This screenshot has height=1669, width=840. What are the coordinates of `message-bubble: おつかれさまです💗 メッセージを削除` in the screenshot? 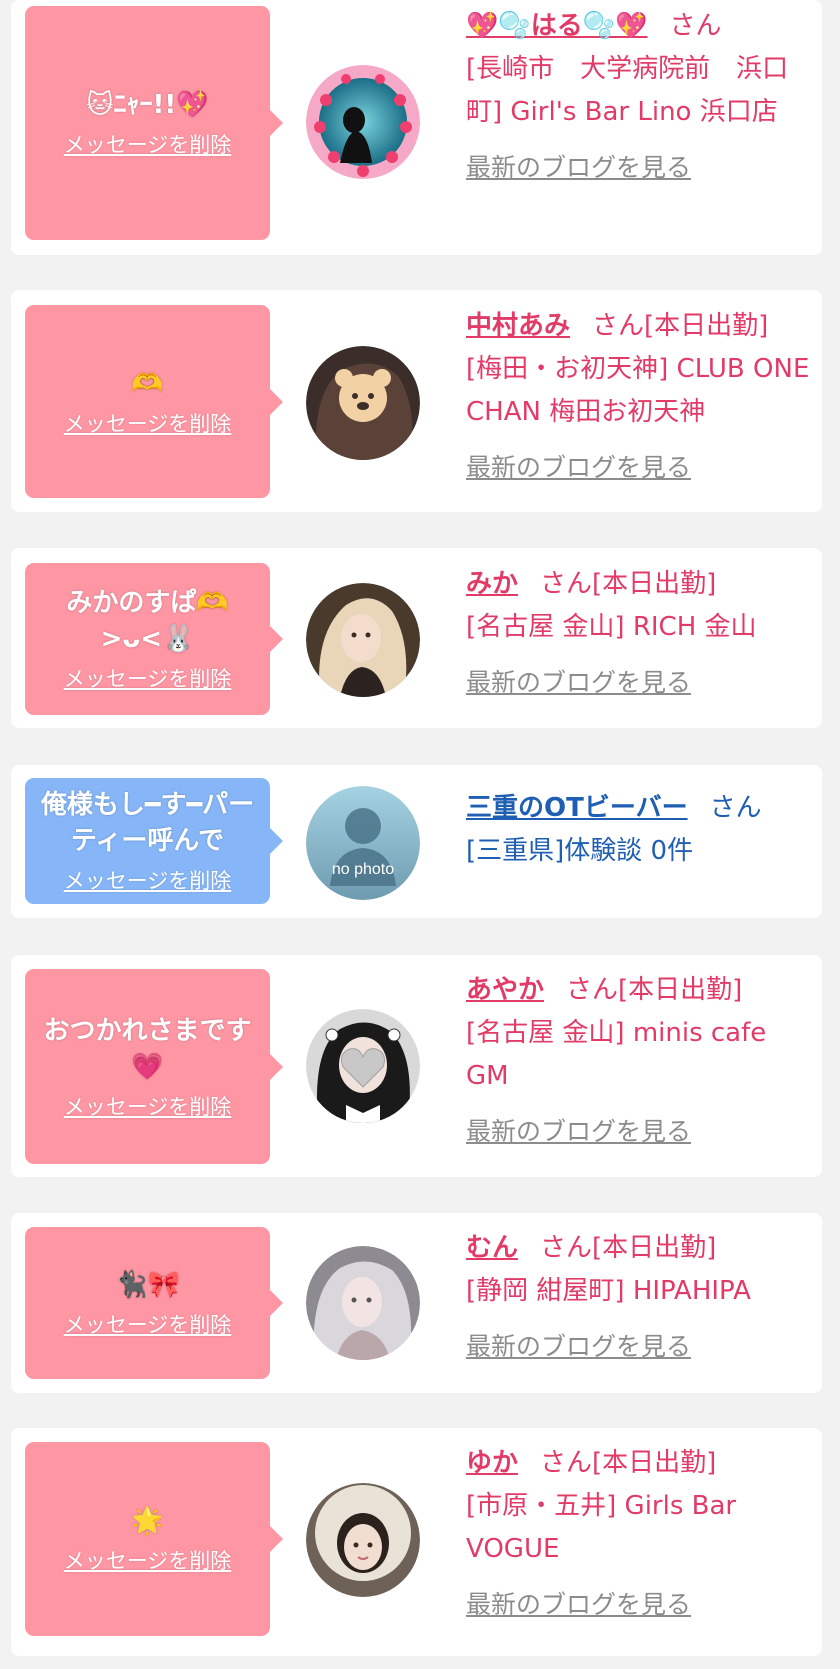 It's located at (154, 1066).